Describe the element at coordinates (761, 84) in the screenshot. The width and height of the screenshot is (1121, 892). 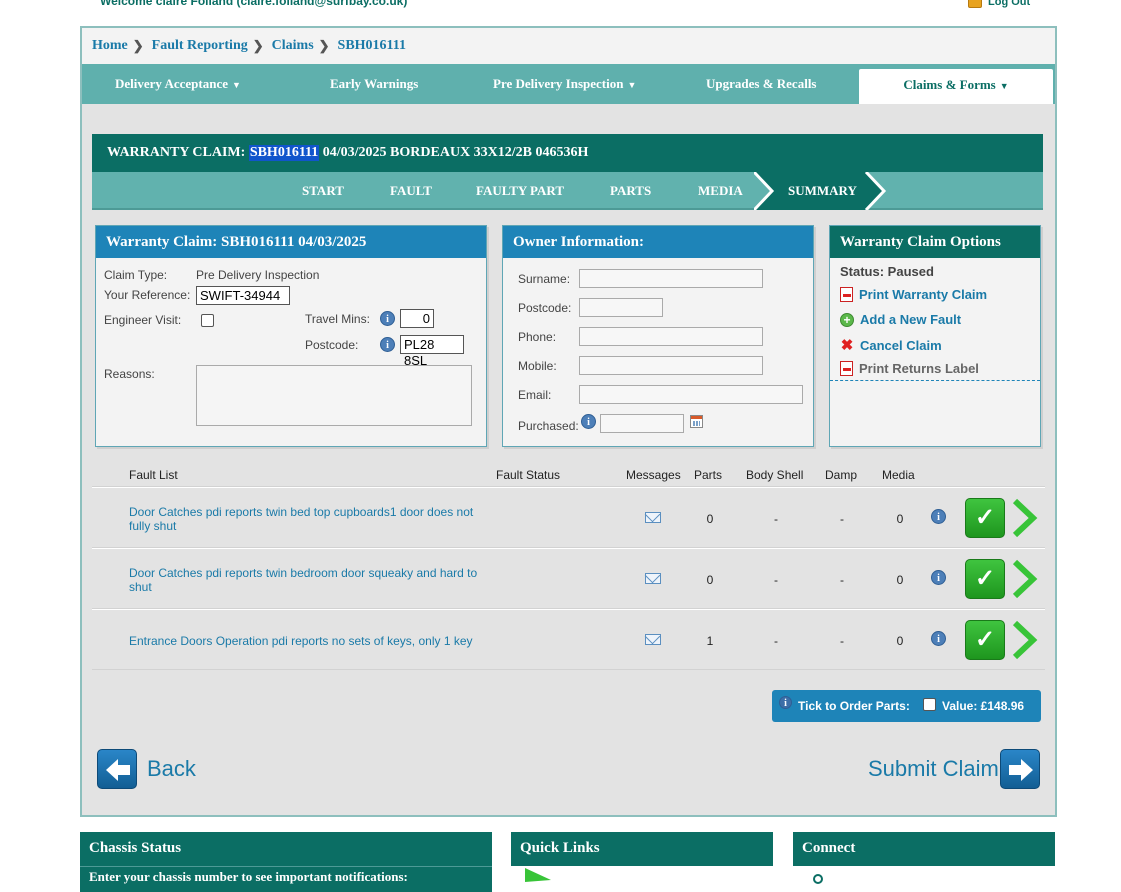
I see `nav-upgrades-recalls: Upgrades & Recalls` at that location.